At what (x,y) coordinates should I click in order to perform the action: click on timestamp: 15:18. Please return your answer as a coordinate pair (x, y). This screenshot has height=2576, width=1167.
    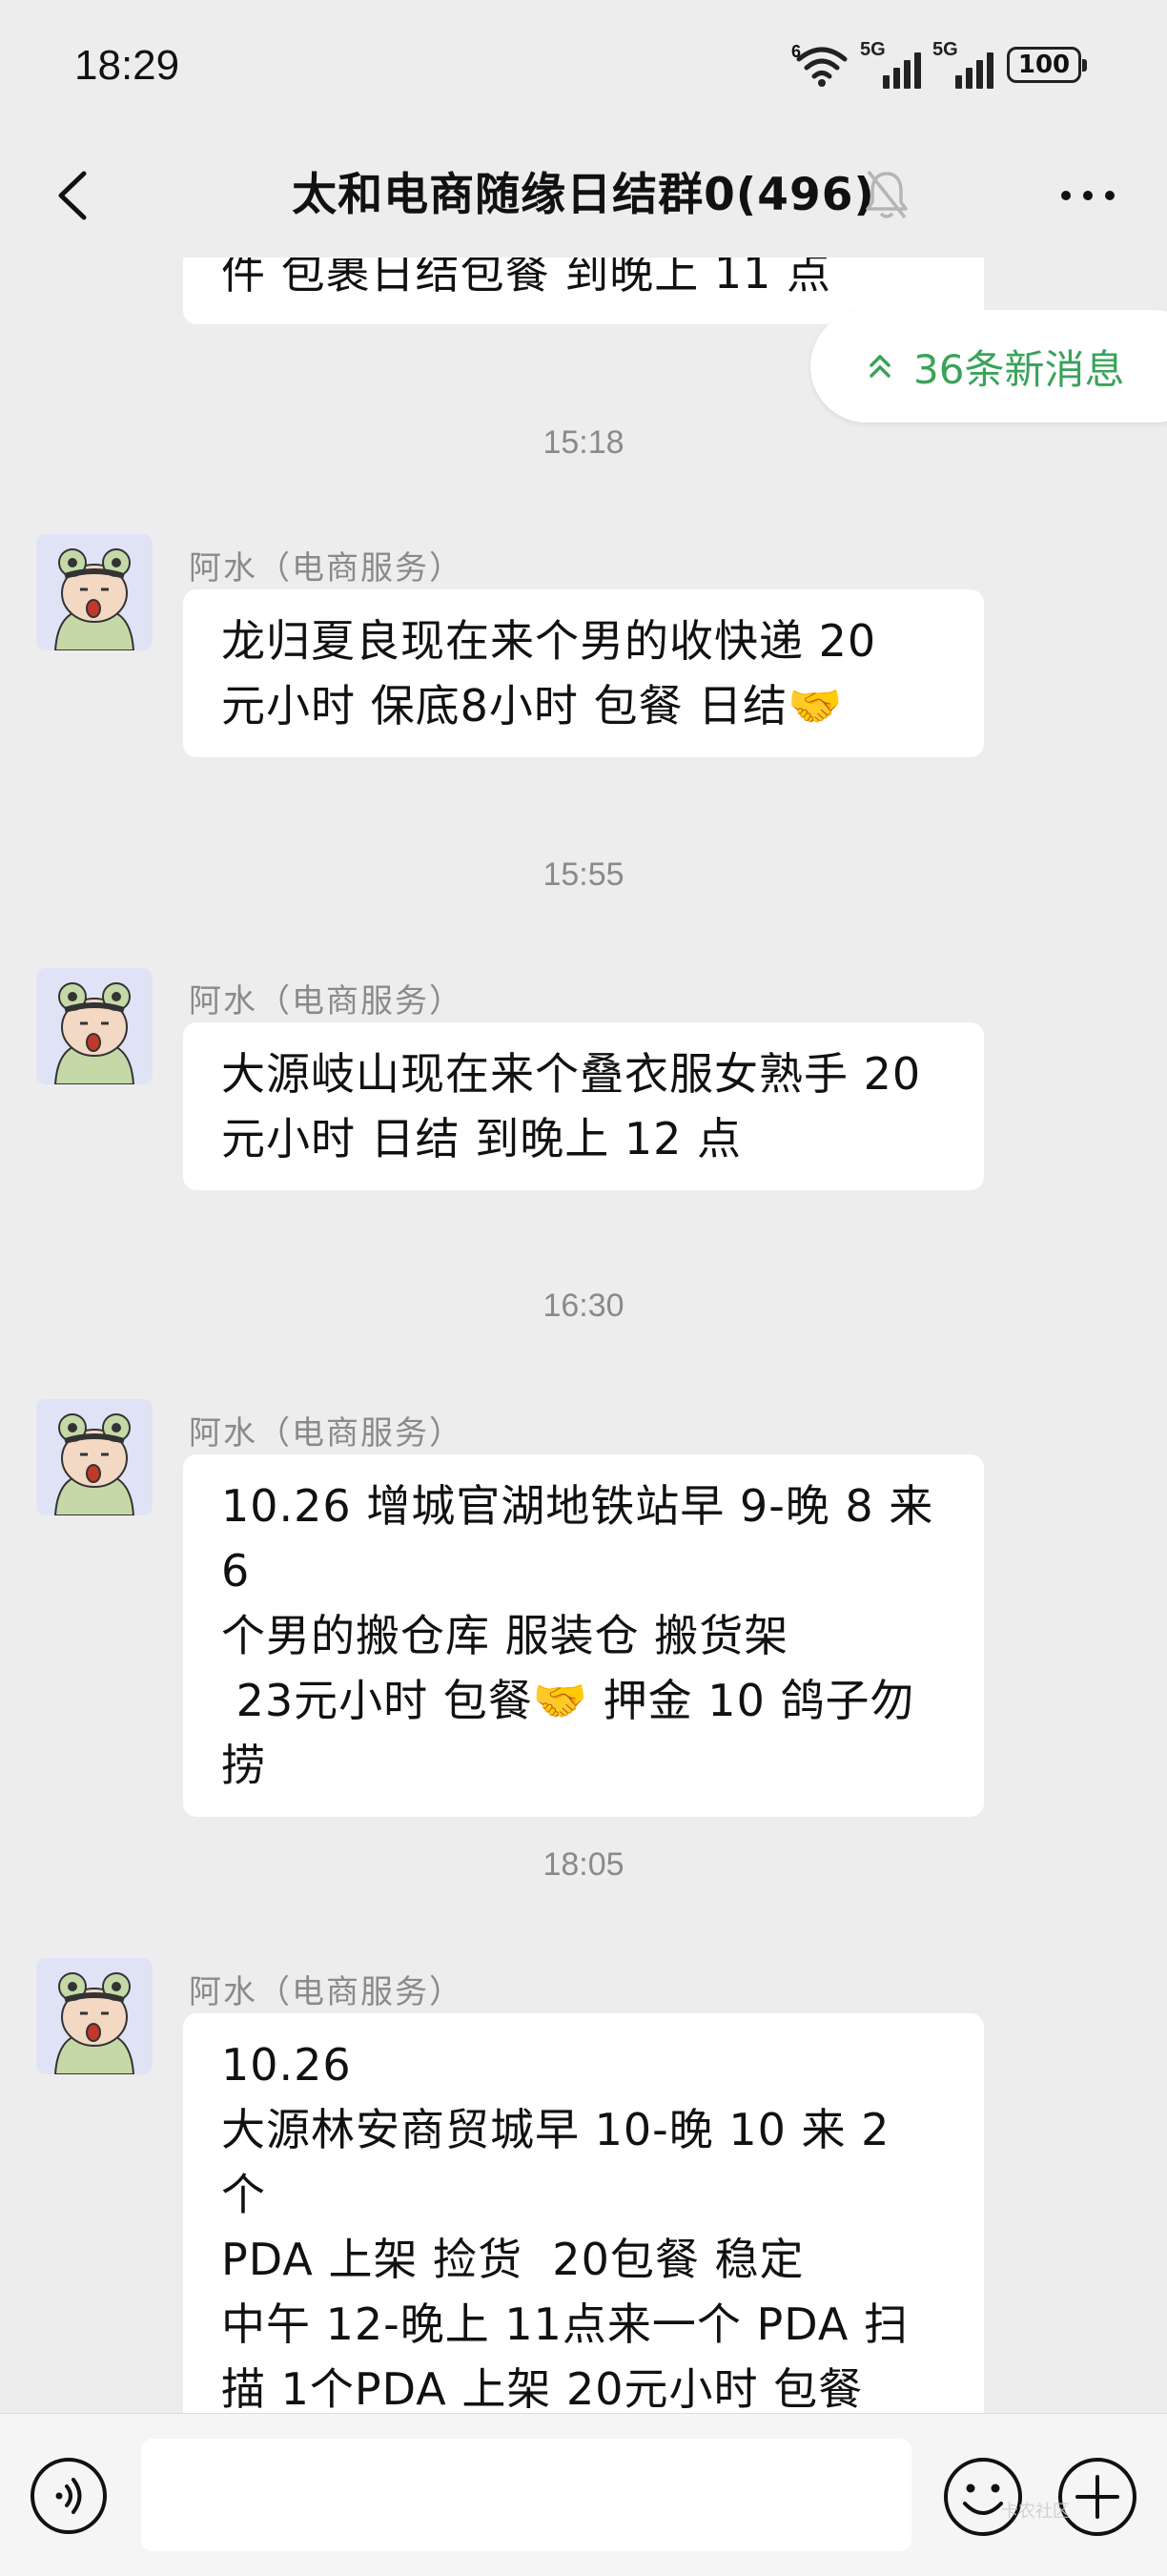
    Looking at the image, I should click on (583, 442).